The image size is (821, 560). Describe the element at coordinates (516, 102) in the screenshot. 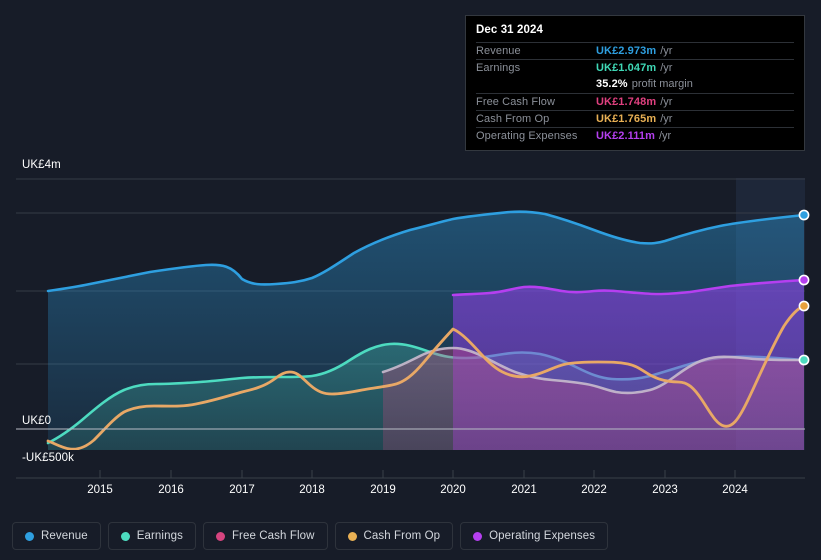

I see `tooltip-row-label: Free Cash Flow` at that location.